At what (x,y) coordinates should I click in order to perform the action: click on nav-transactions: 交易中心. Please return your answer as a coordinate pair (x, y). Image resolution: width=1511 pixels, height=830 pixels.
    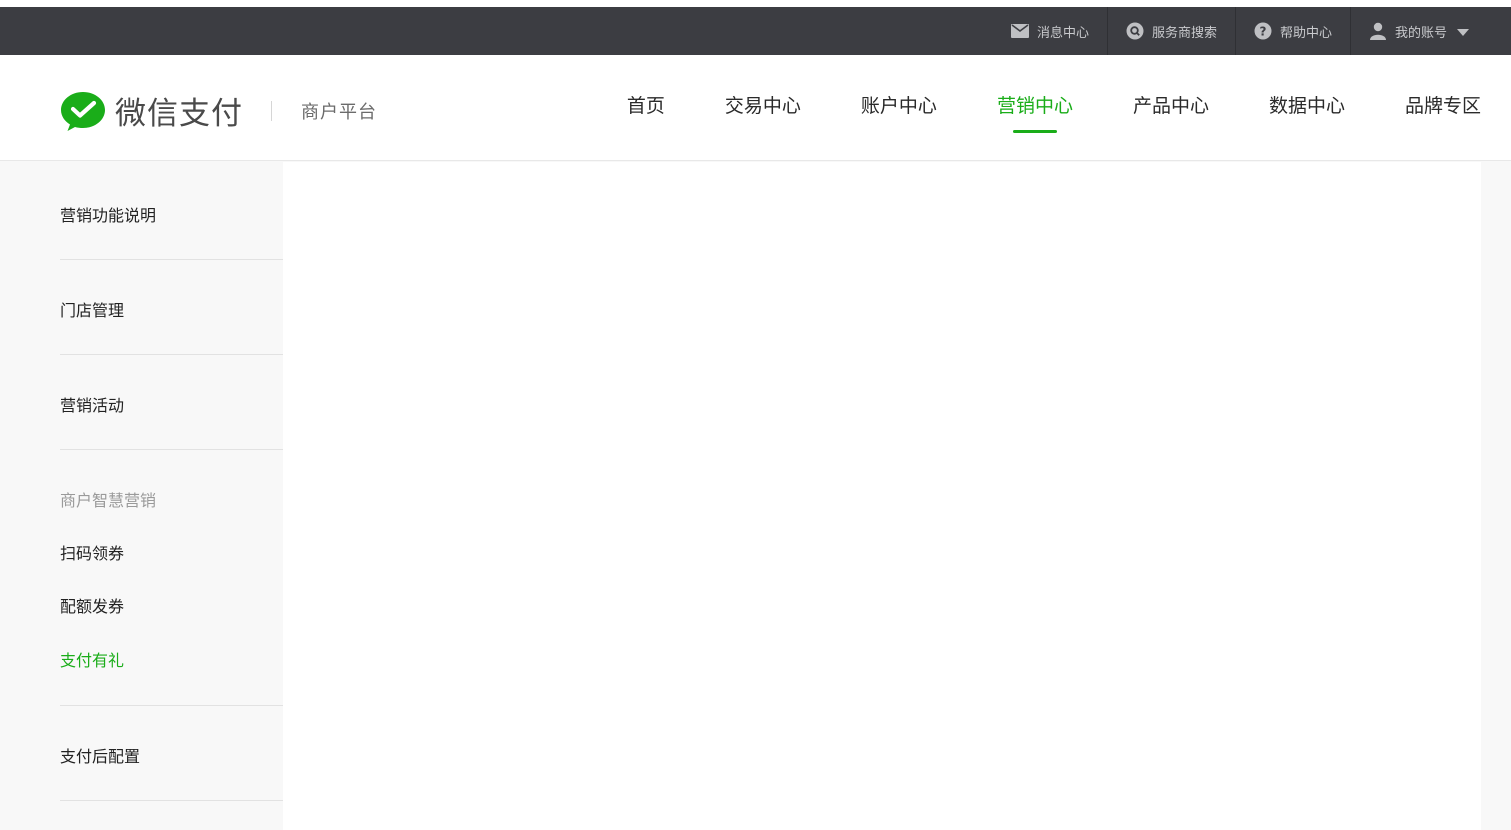
    Looking at the image, I should click on (763, 108).